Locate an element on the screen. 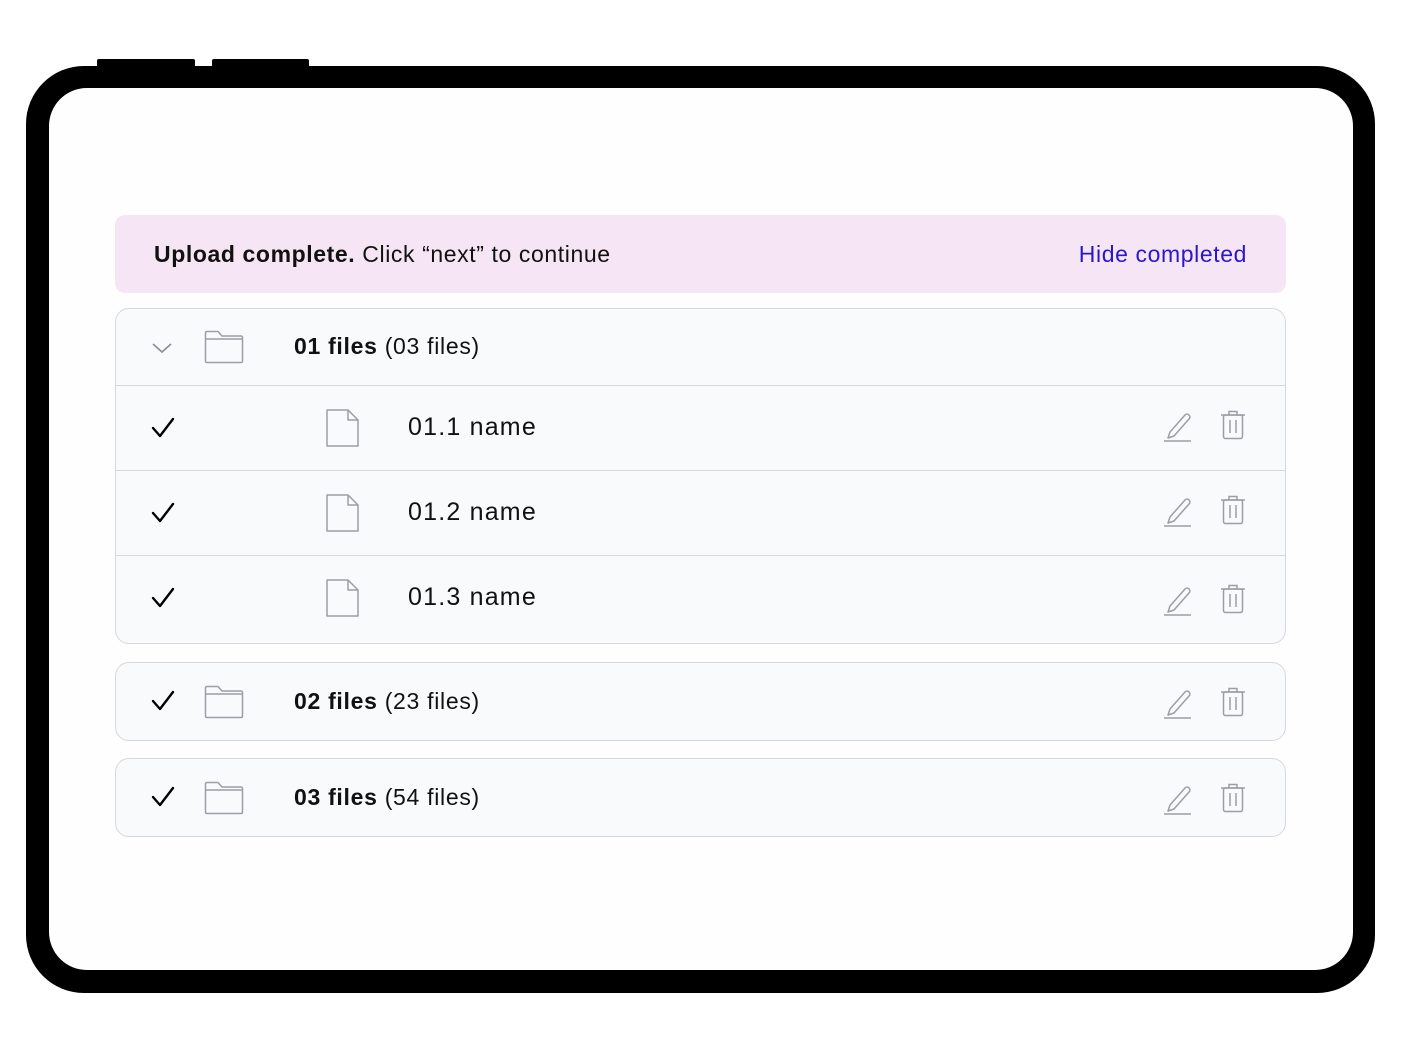 This screenshot has height=1051, width=1401. group-count: (54 files) is located at coordinates (432, 797).